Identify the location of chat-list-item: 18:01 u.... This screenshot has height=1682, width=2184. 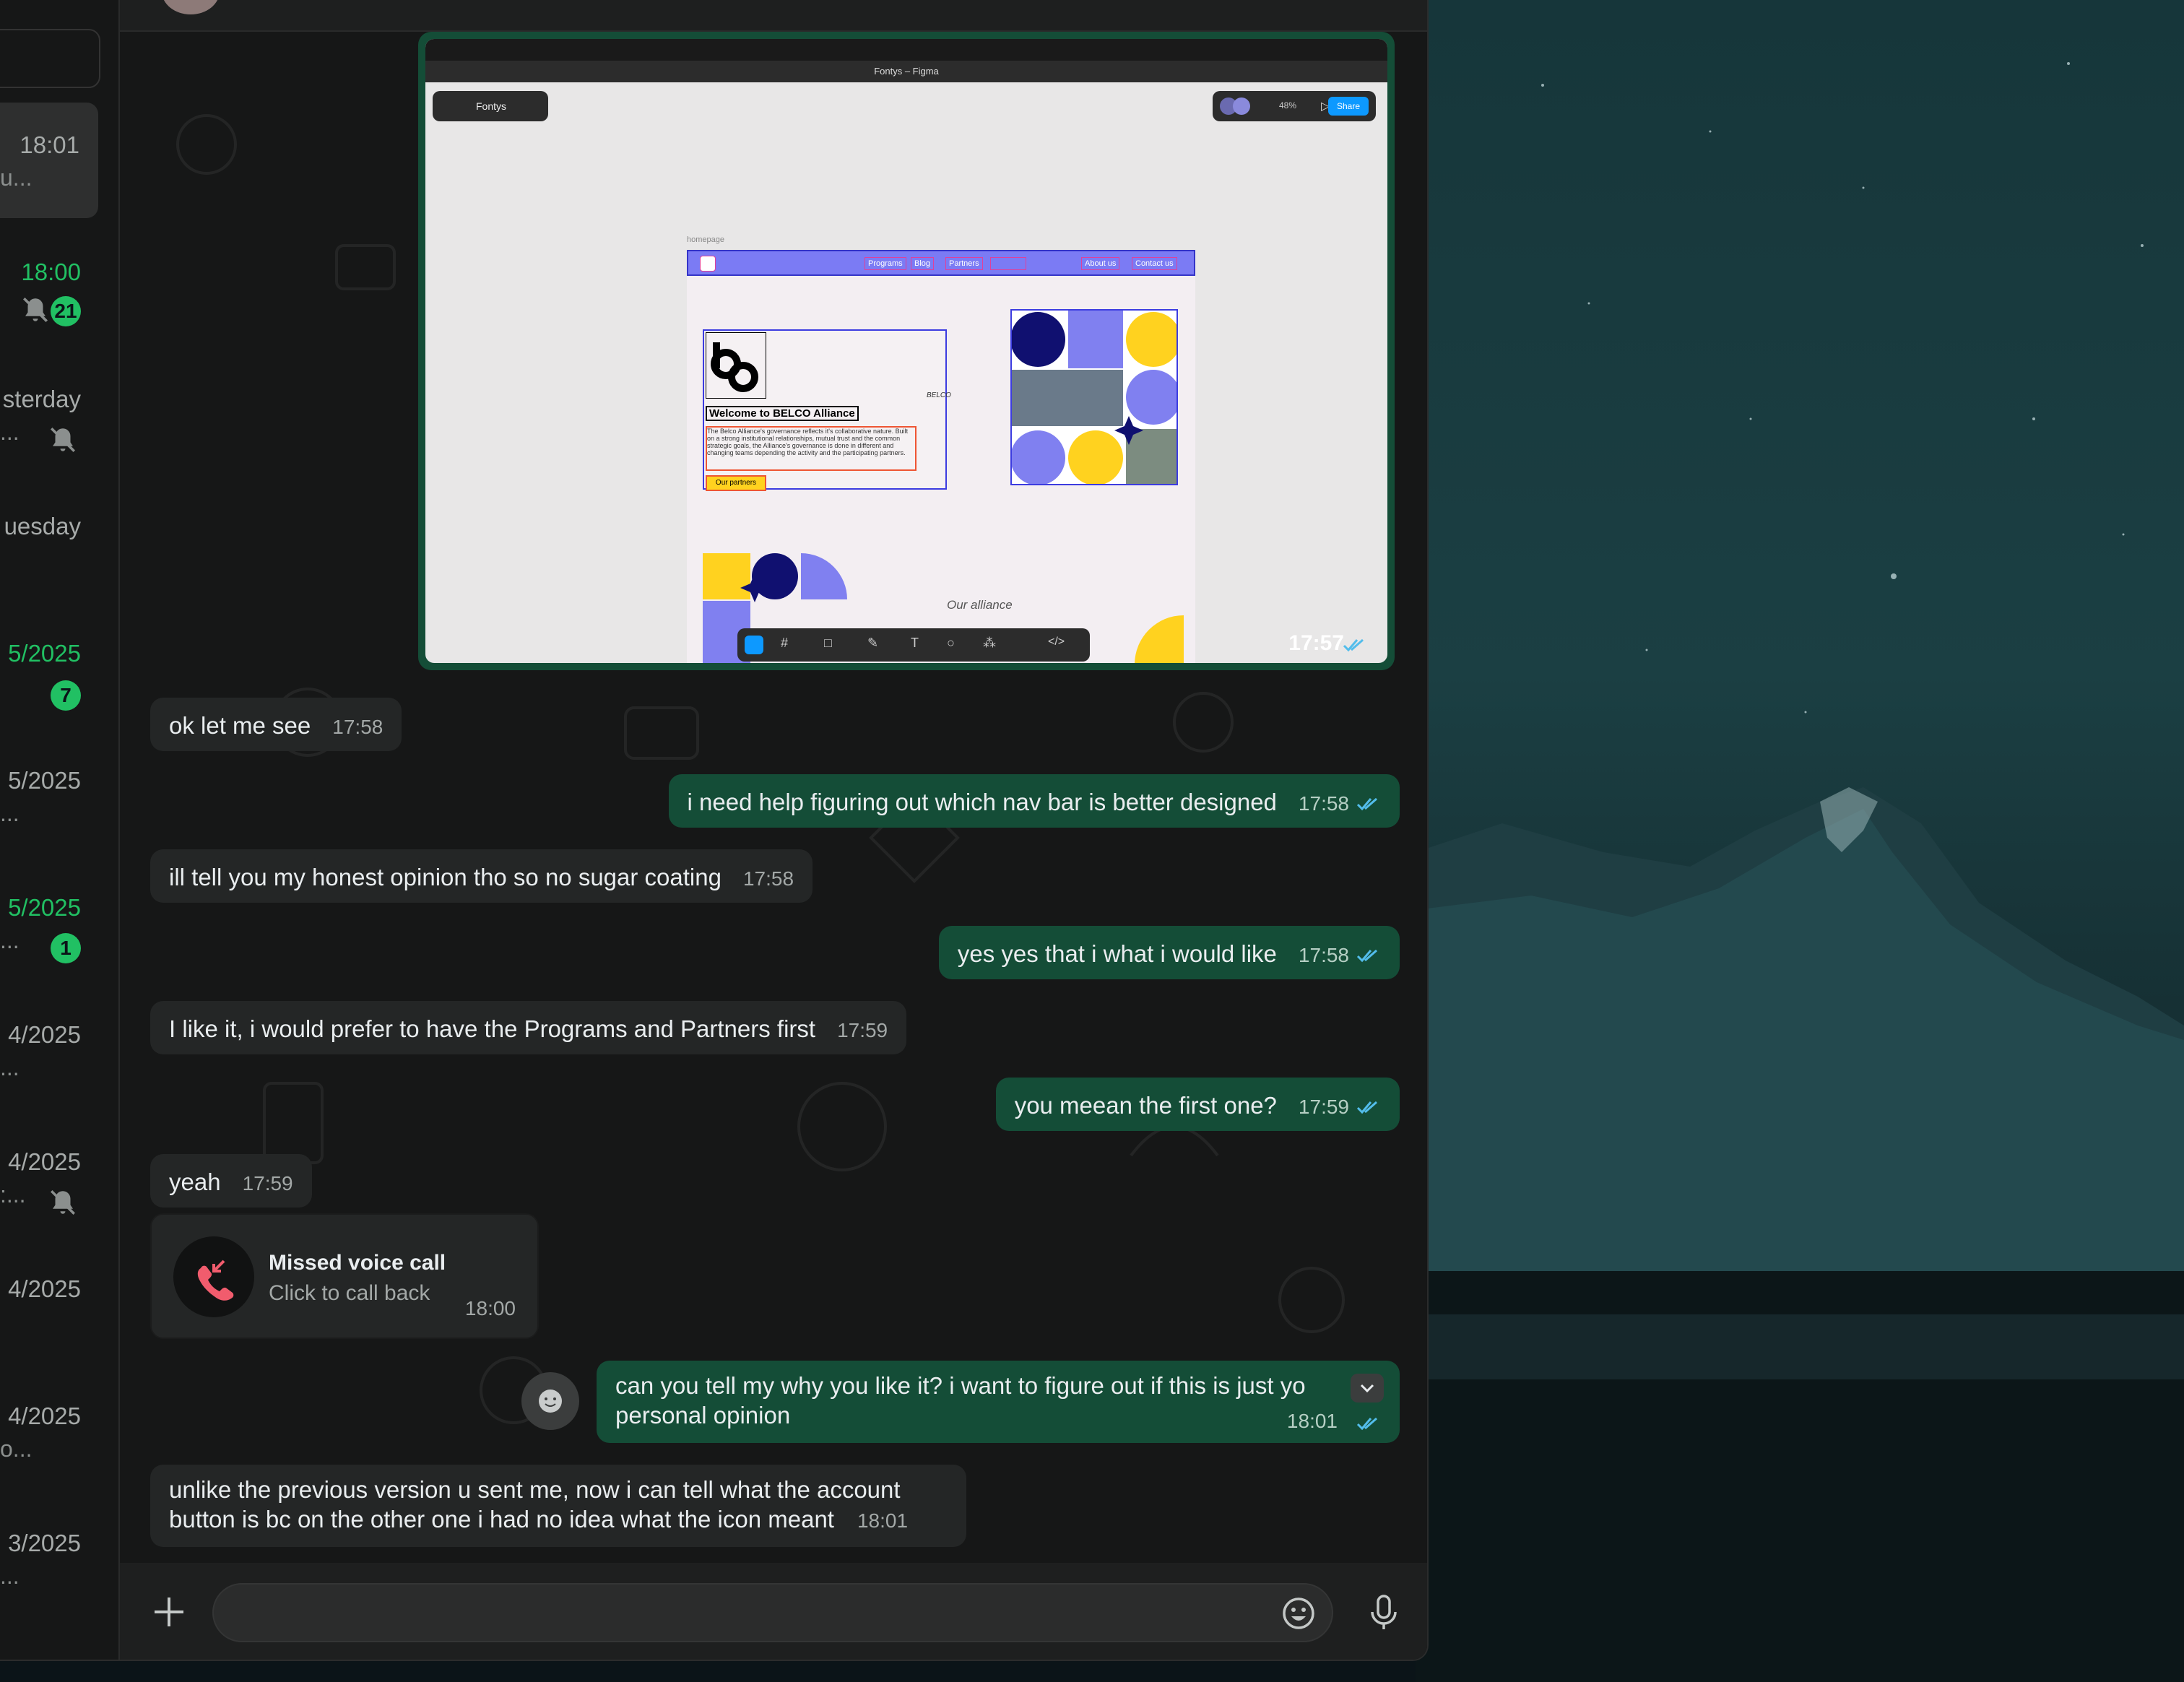
(49, 161).